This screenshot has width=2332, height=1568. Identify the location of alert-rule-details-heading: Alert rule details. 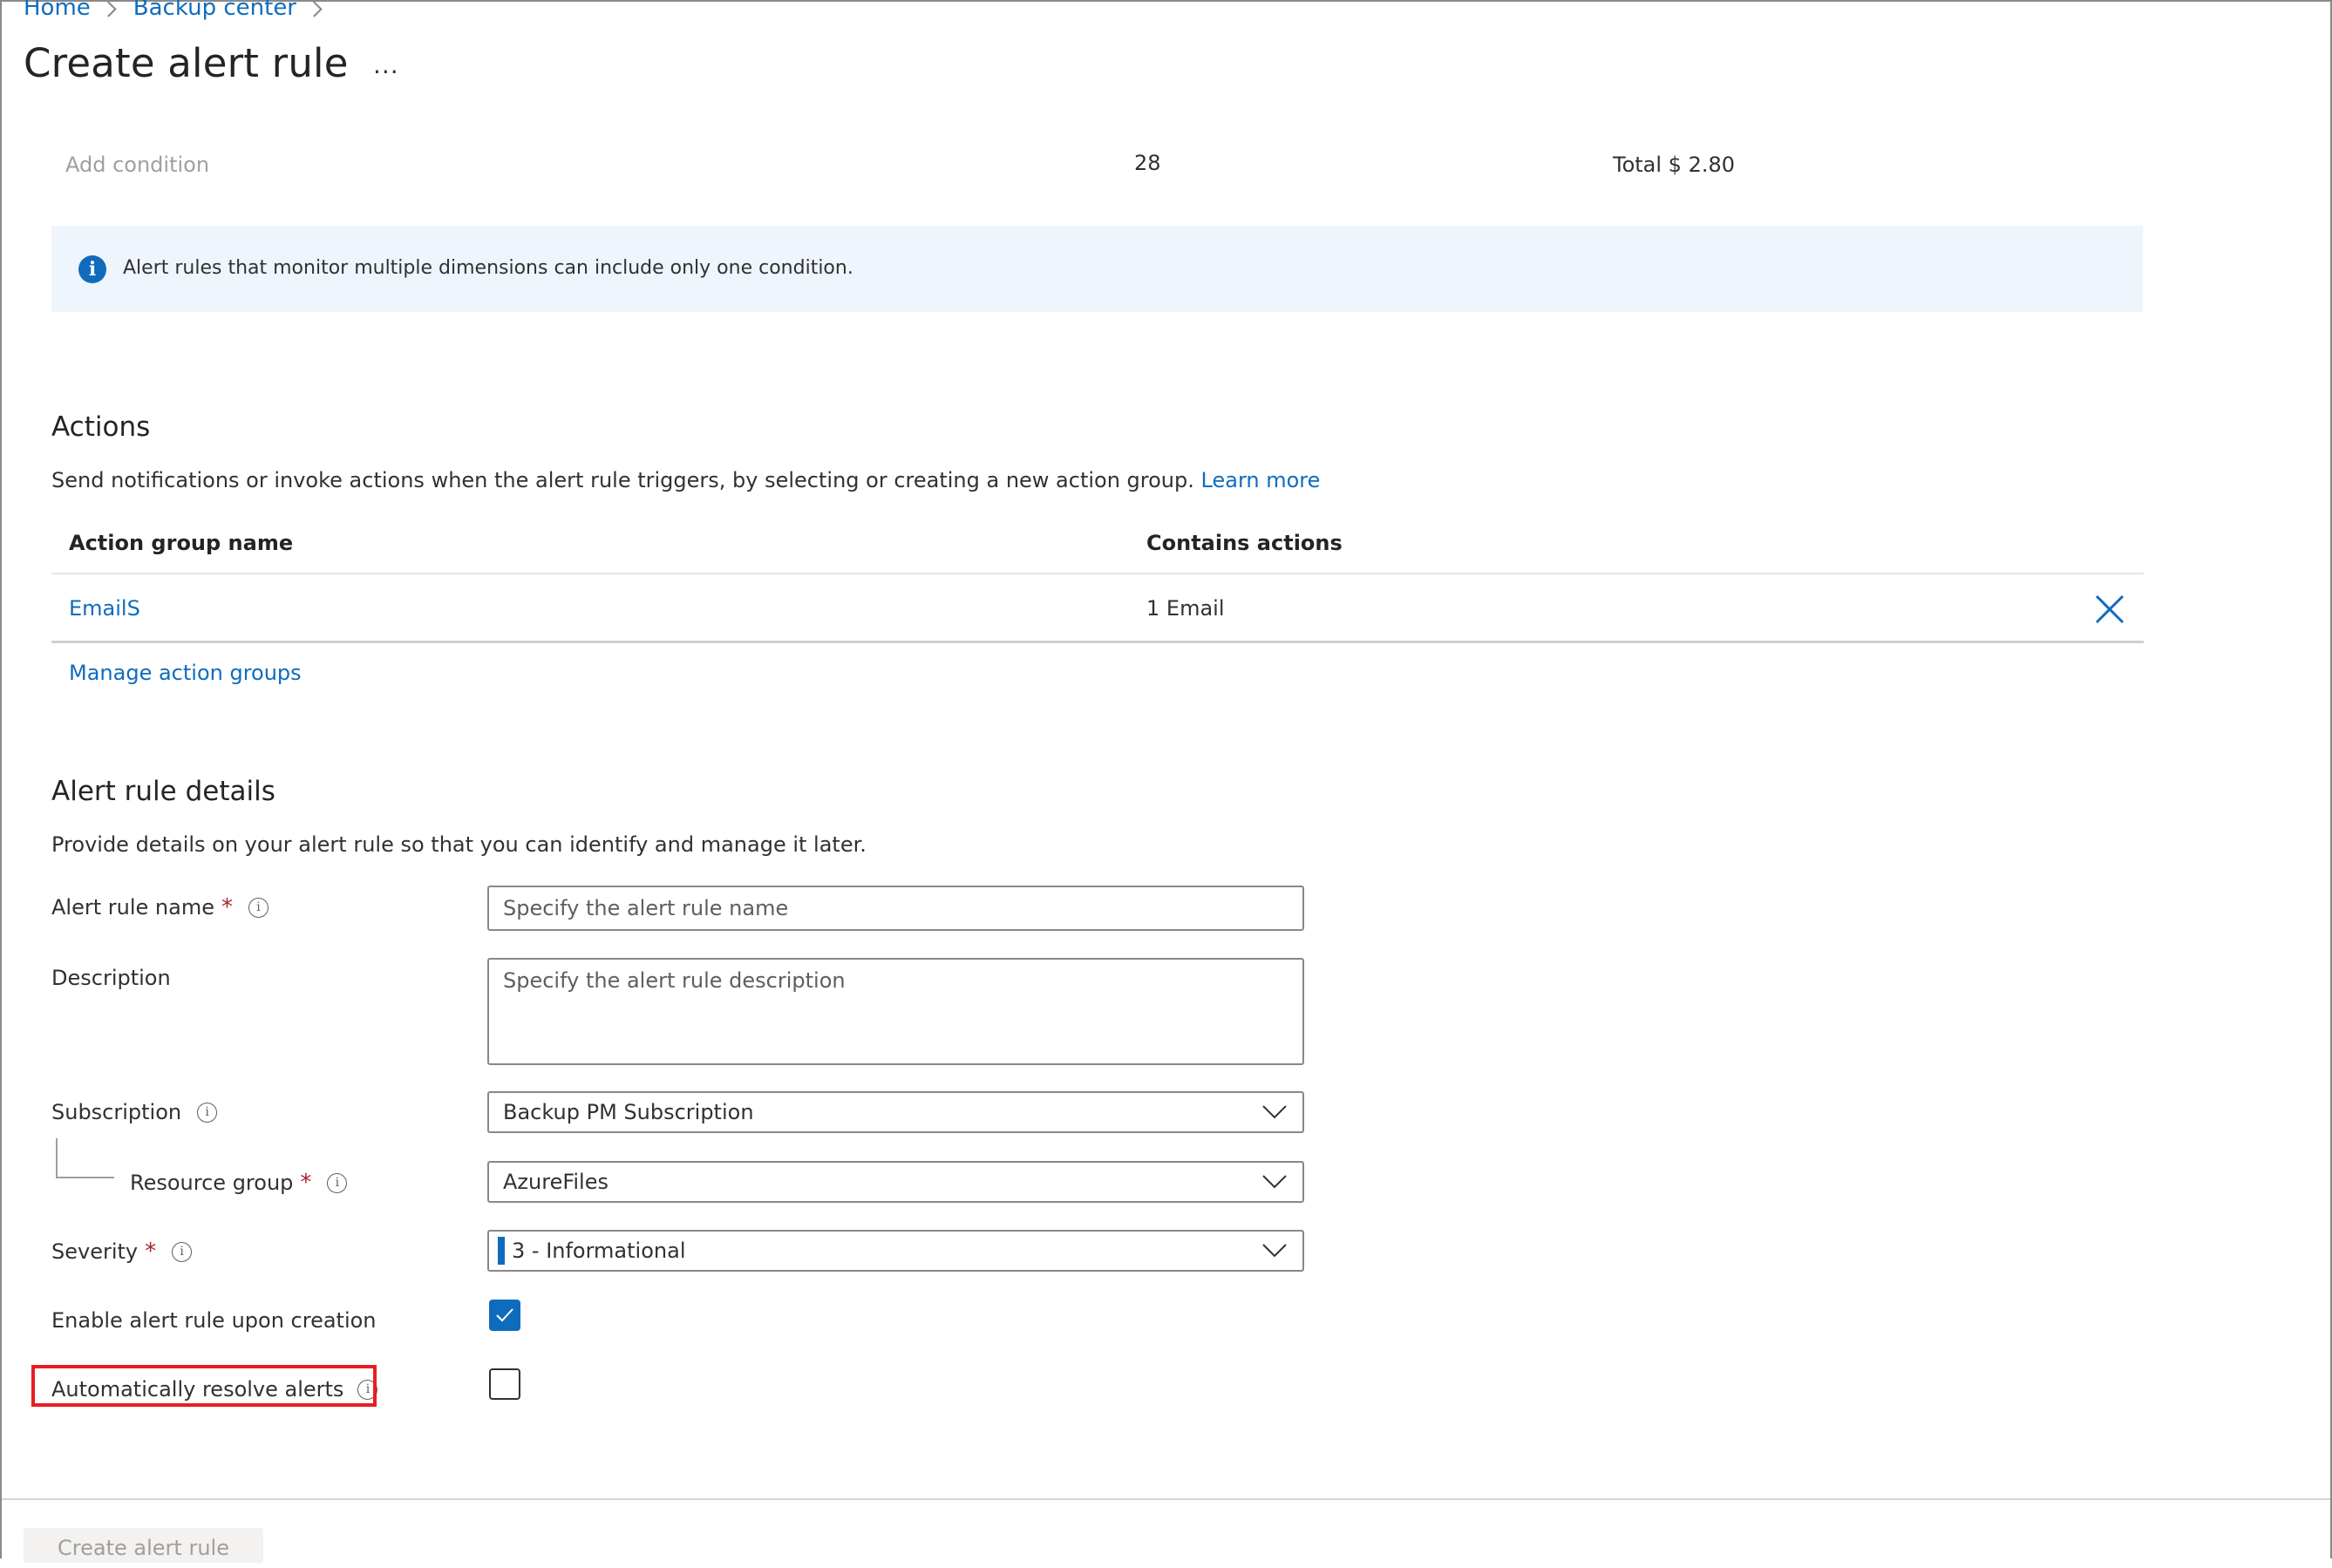
(163, 792).